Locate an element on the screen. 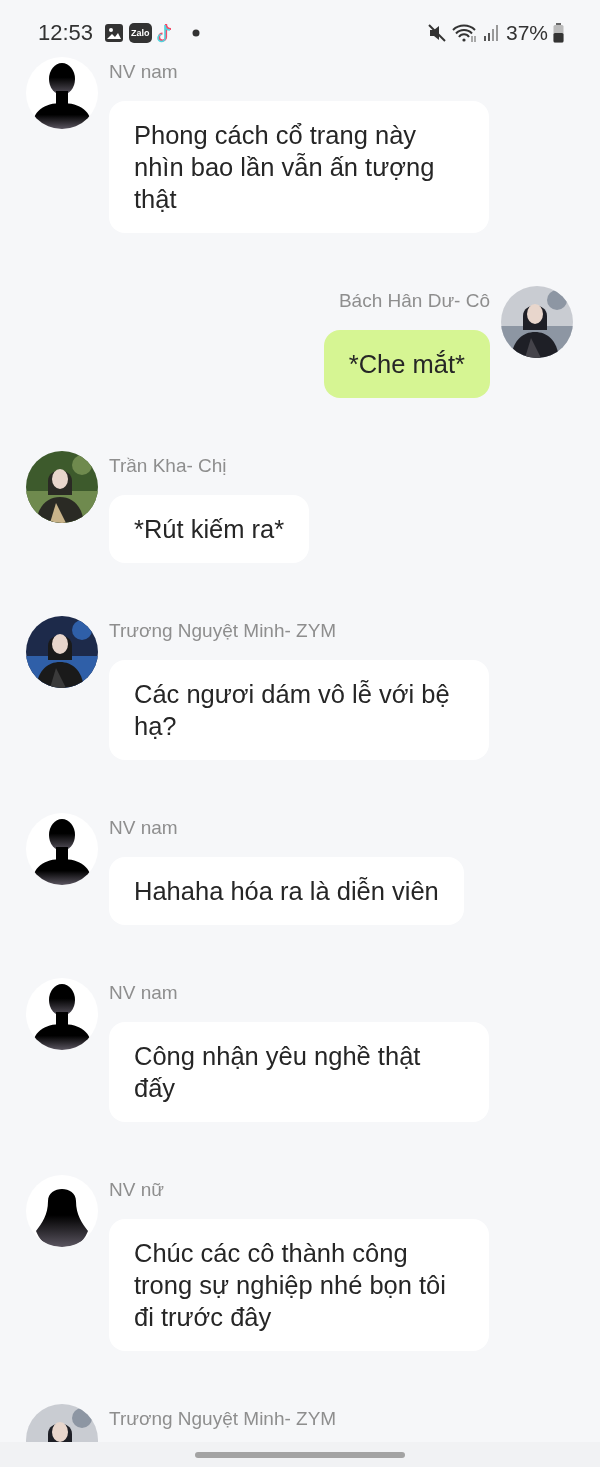 The width and height of the screenshot is (600, 1467). sender-name: Bách Hân Dư- Cô is located at coordinates (414, 301).